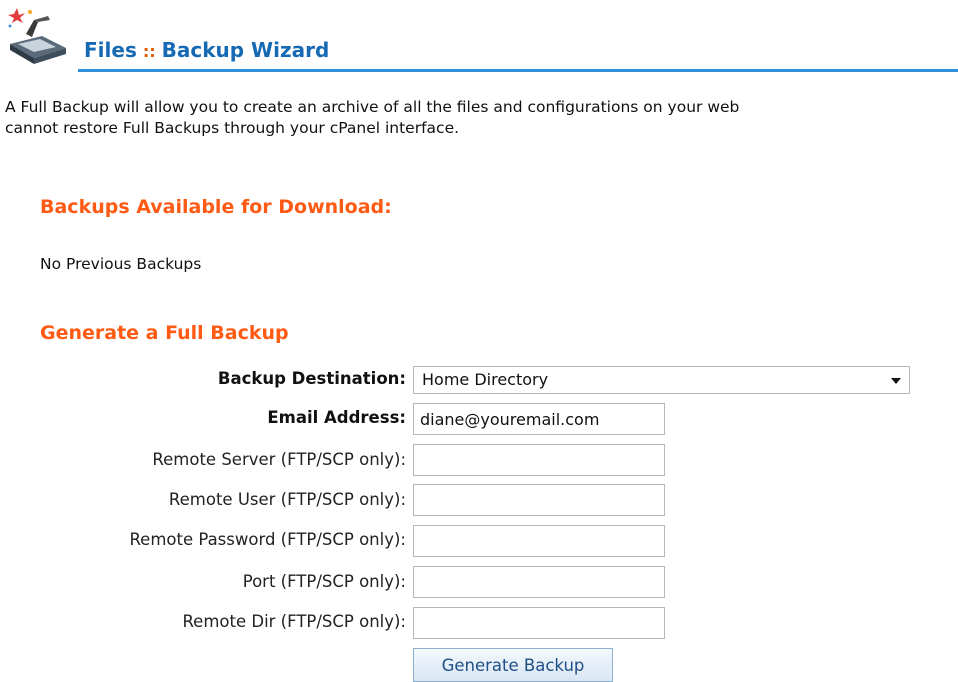  What do you see at coordinates (896, 381) in the screenshot?
I see `chevron-down-icon` at bounding box center [896, 381].